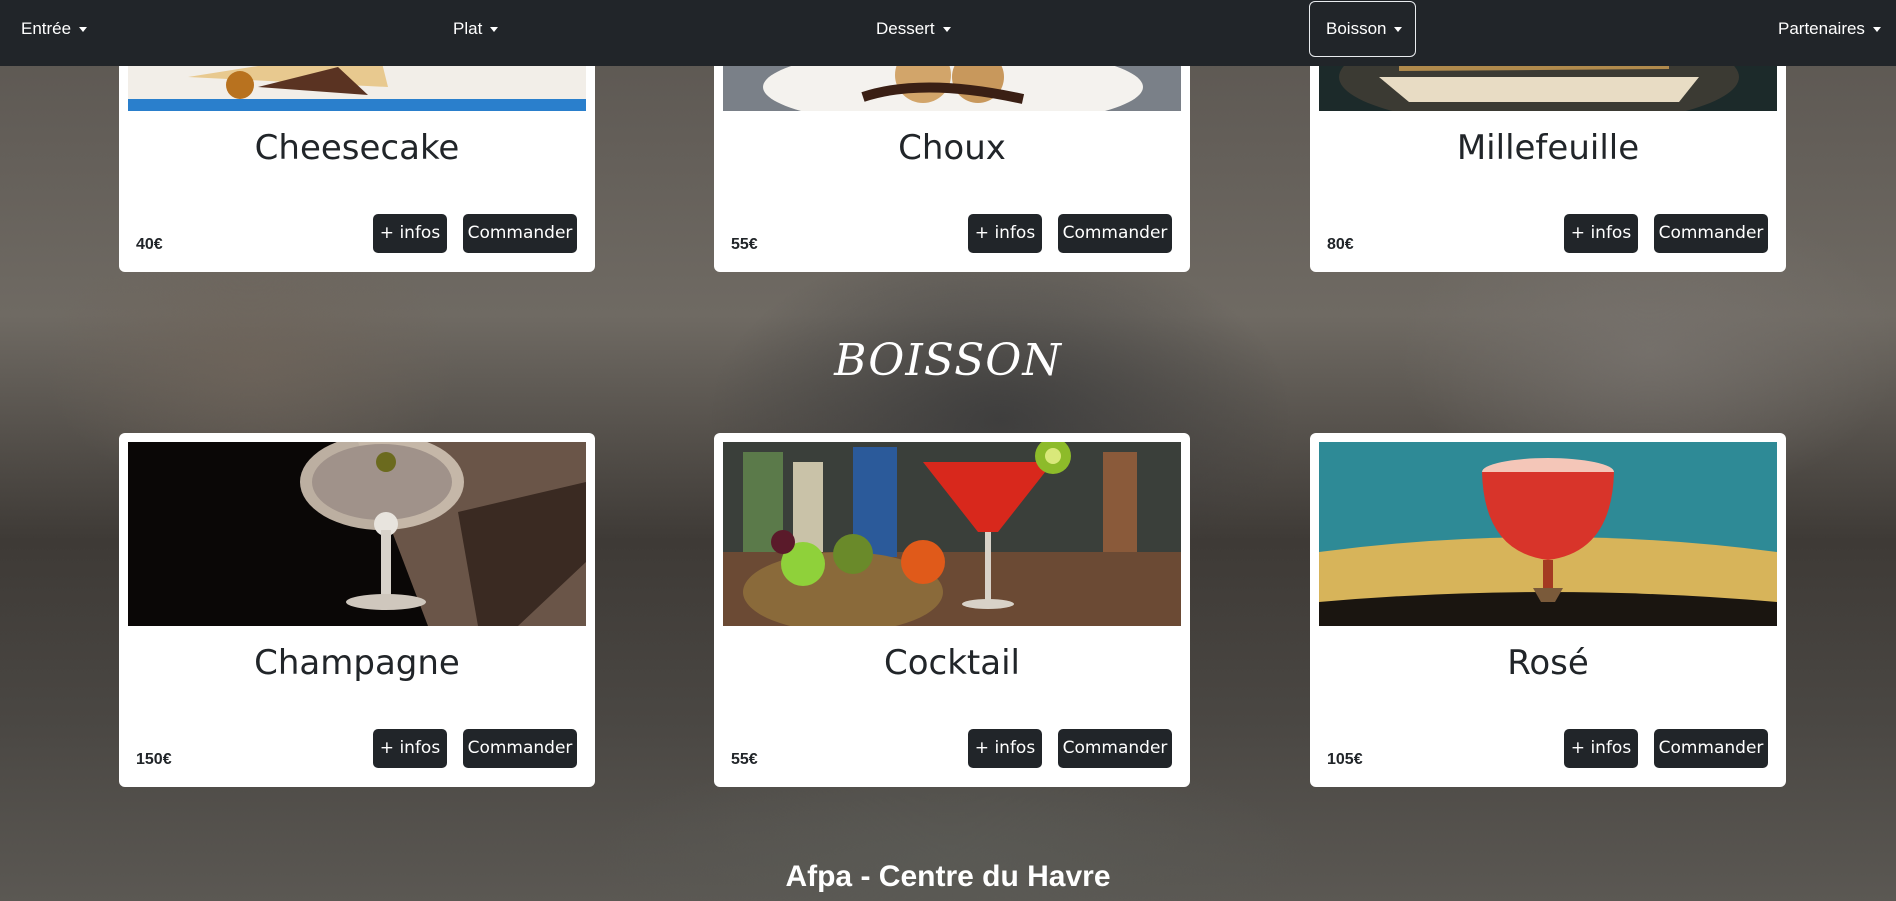 The image size is (1896, 901). I want to click on product-price: 150€, so click(154, 759).